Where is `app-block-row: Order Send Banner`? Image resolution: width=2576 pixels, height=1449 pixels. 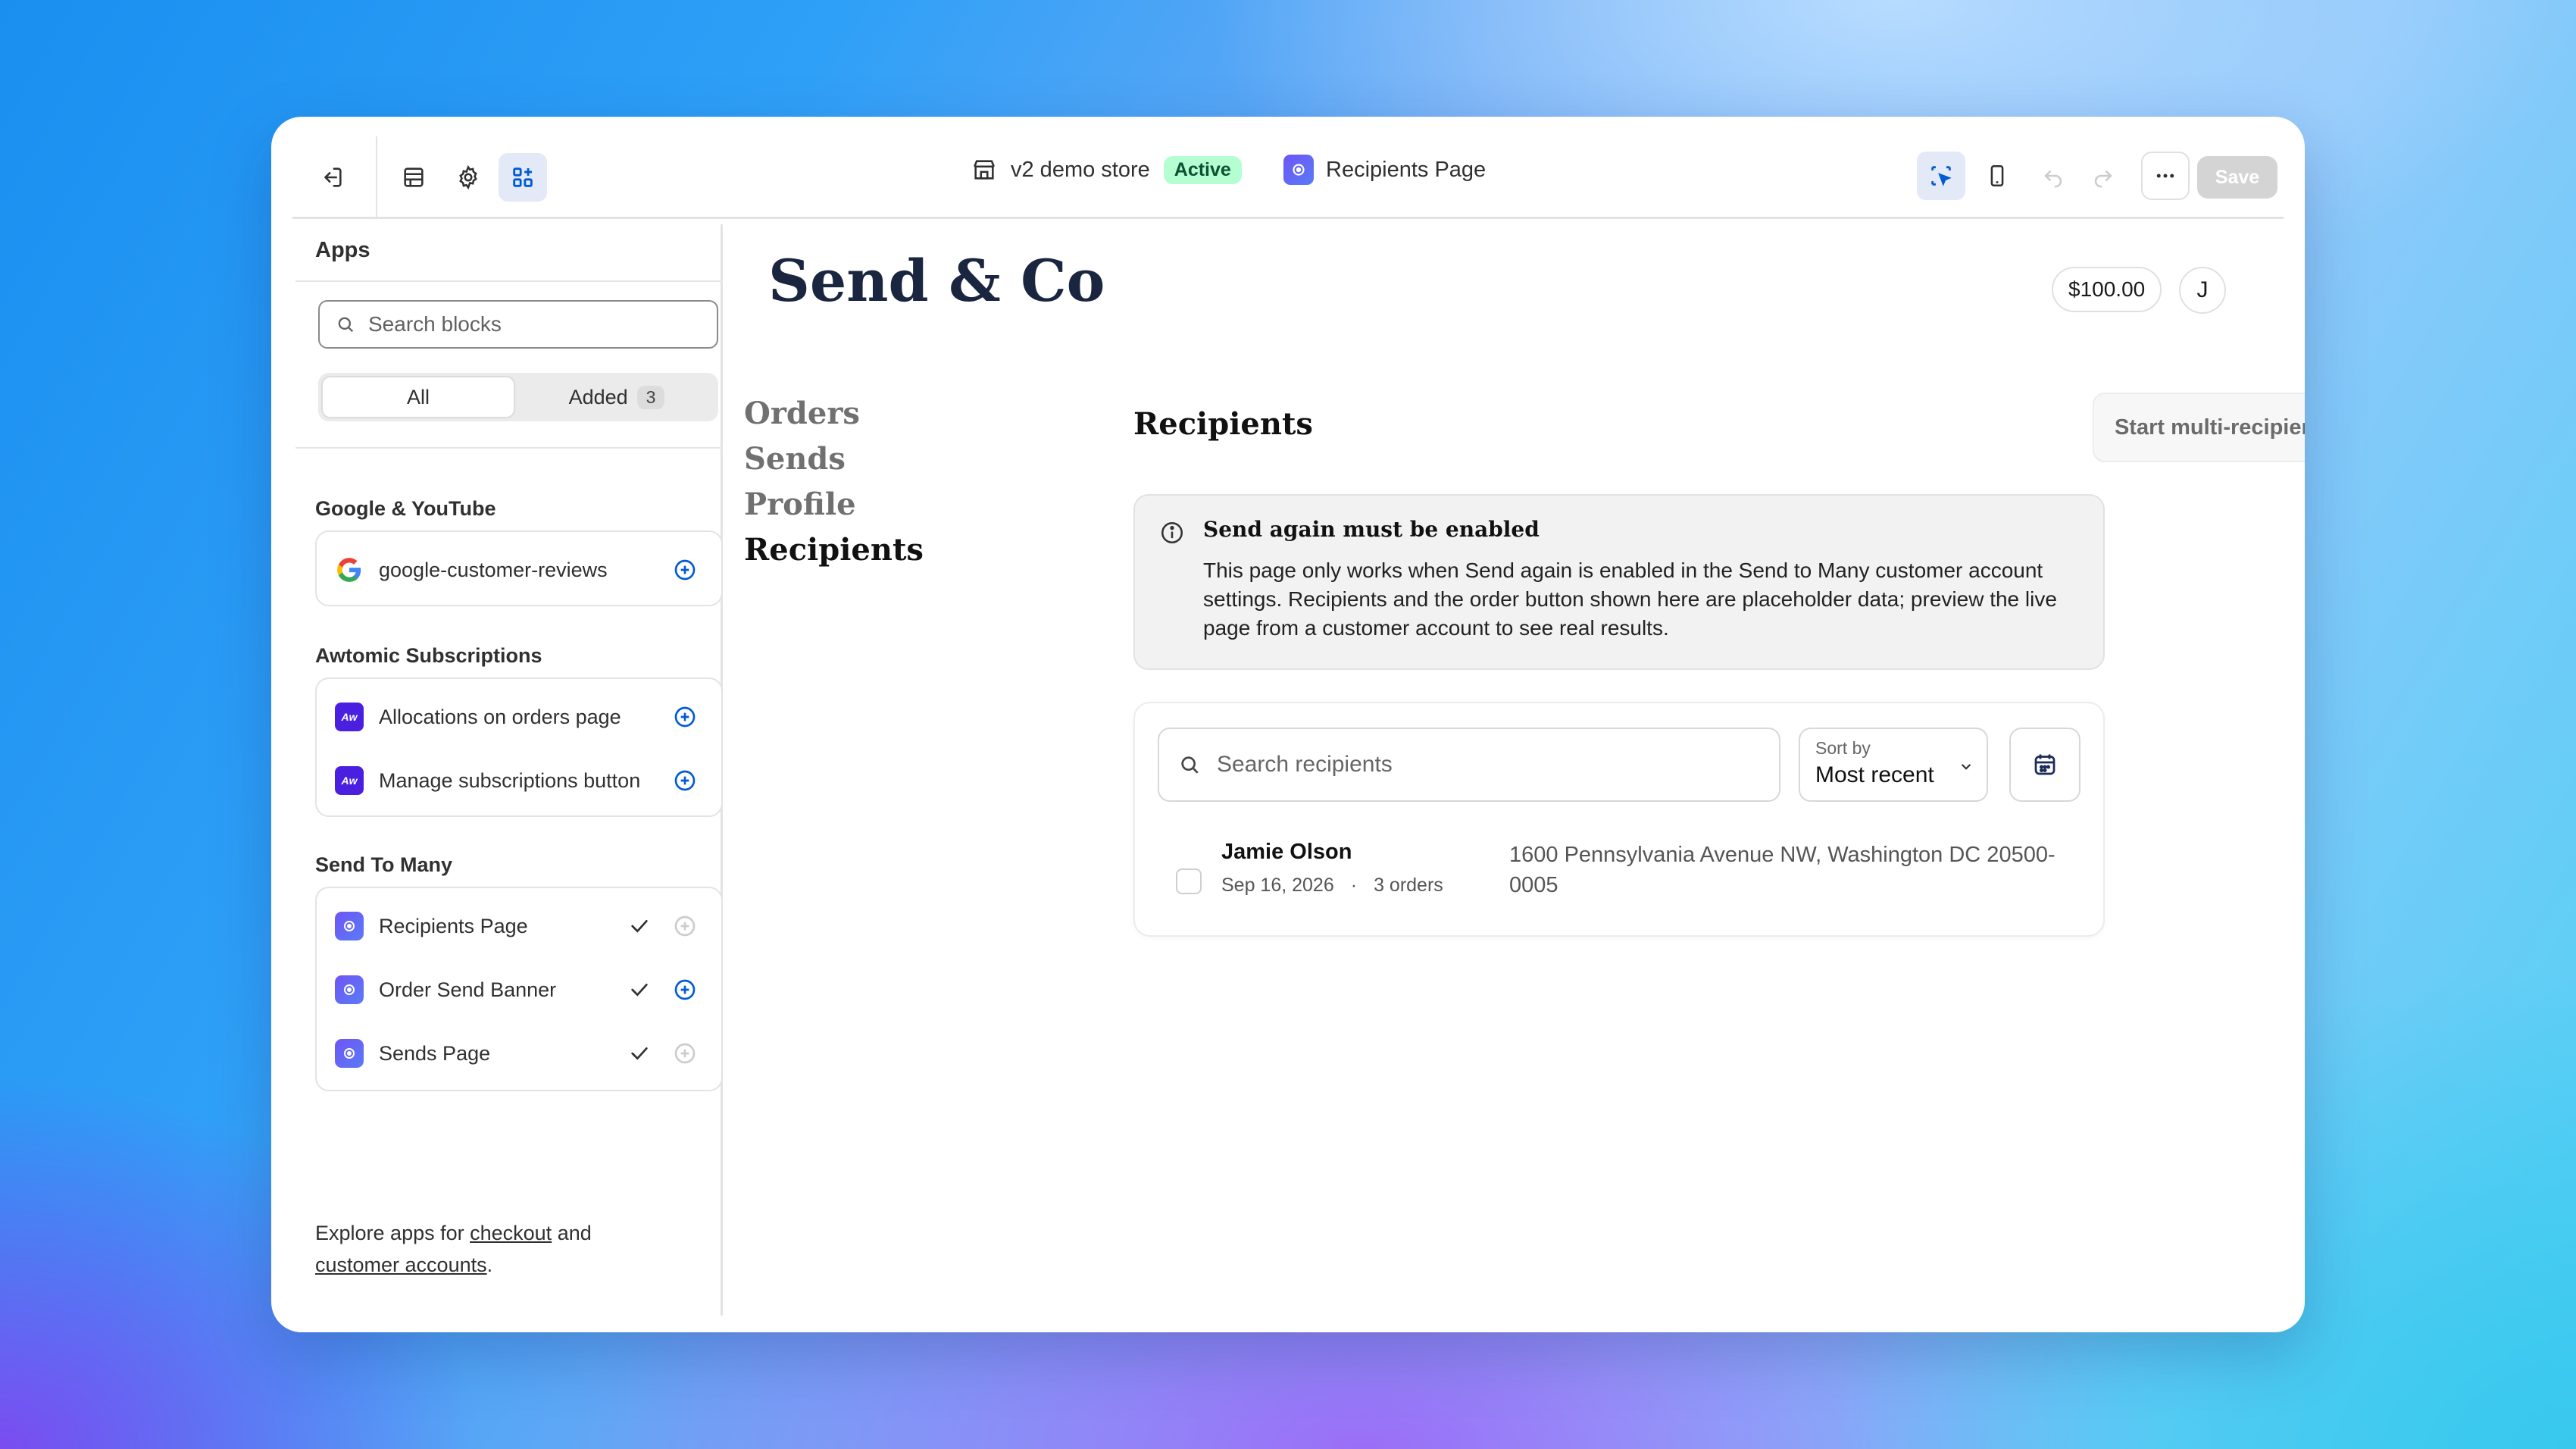
app-block-row: Order Send Banner is located at coordinates (520, 990).